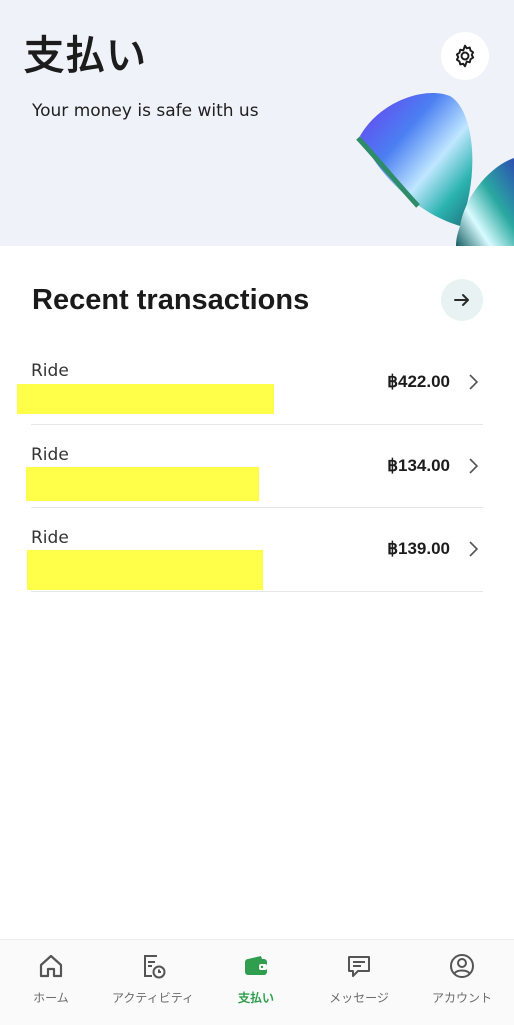  Describe the element at coordinates (359, 982) in the screenshot. I see `nav-item-messages: メッセージ` at that location.